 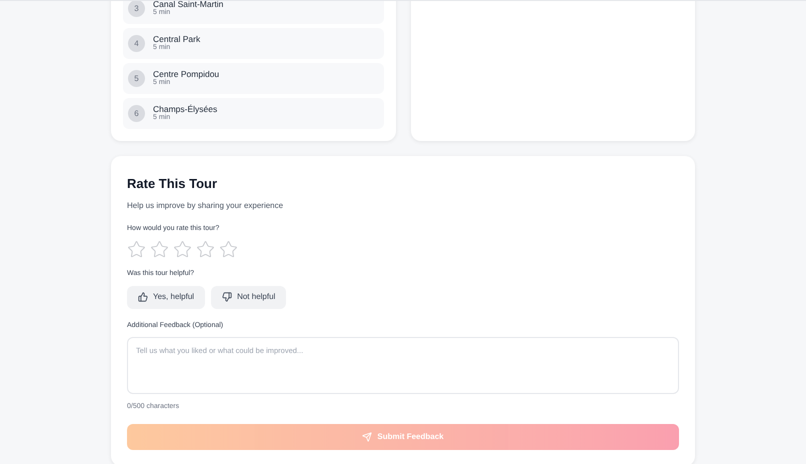 I want to click on thumbs-down-icon, so click(x=227, y=297).